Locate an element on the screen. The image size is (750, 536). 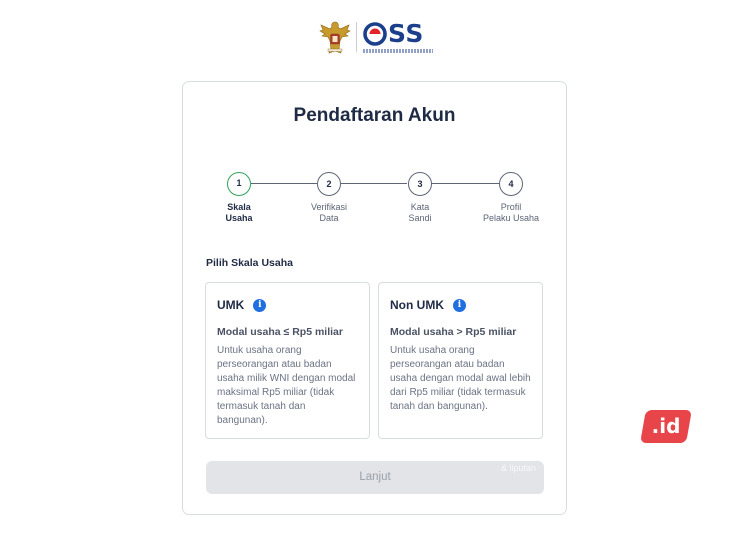
section-label: Pilih Skala Usaha is located at coordinates (249, 263).